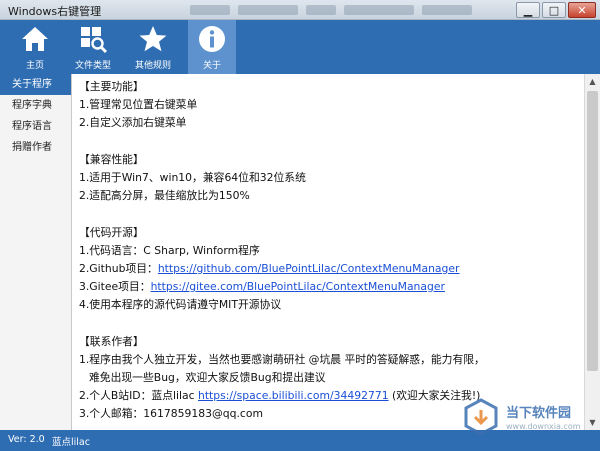 Image resolution: width=600 pixels, height=451 pixels. I want to click on watermark-url: www.downxia.com, so click(543, 426).